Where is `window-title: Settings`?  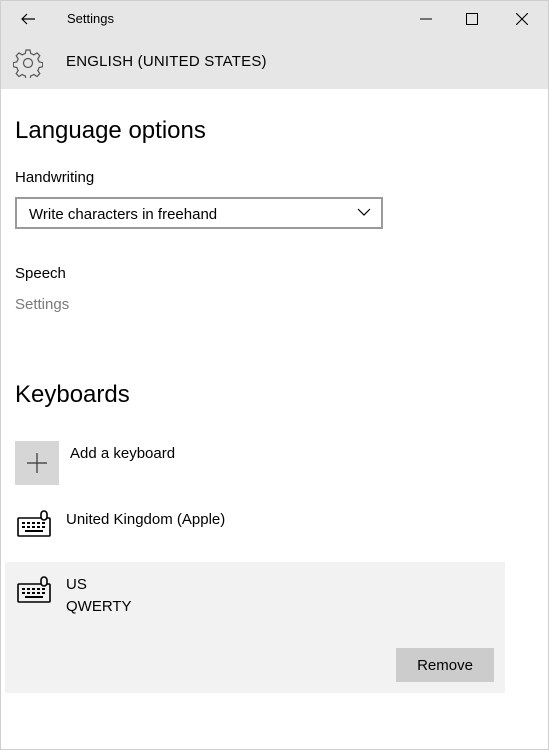 window-title: Settings is located at coordinates (90, 18).